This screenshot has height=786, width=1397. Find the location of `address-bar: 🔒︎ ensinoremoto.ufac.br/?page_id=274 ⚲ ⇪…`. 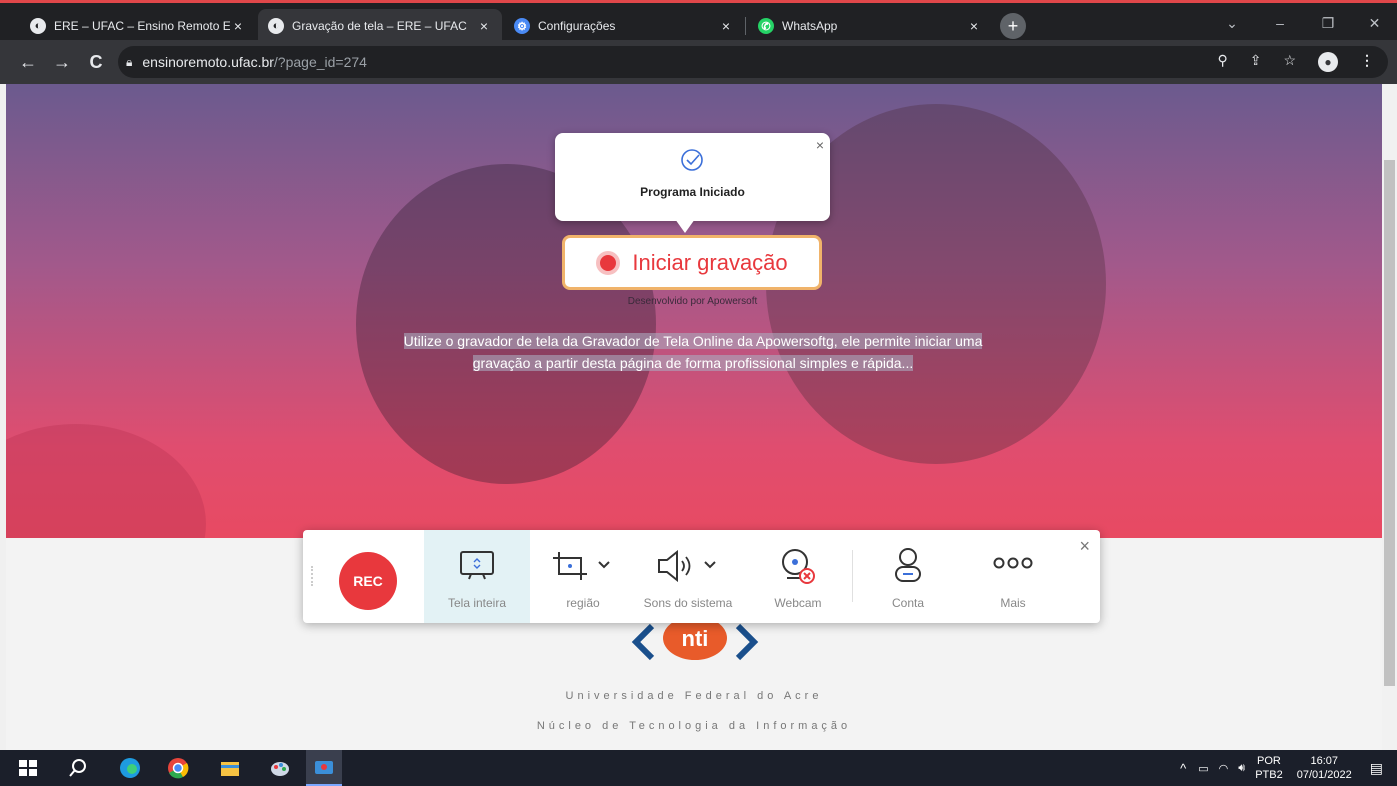

address-bar: 🔒︎ ensinoremoto.ufac.br/?page_id=274 ⚲ ⇪… is located at coordinates (753, 62).